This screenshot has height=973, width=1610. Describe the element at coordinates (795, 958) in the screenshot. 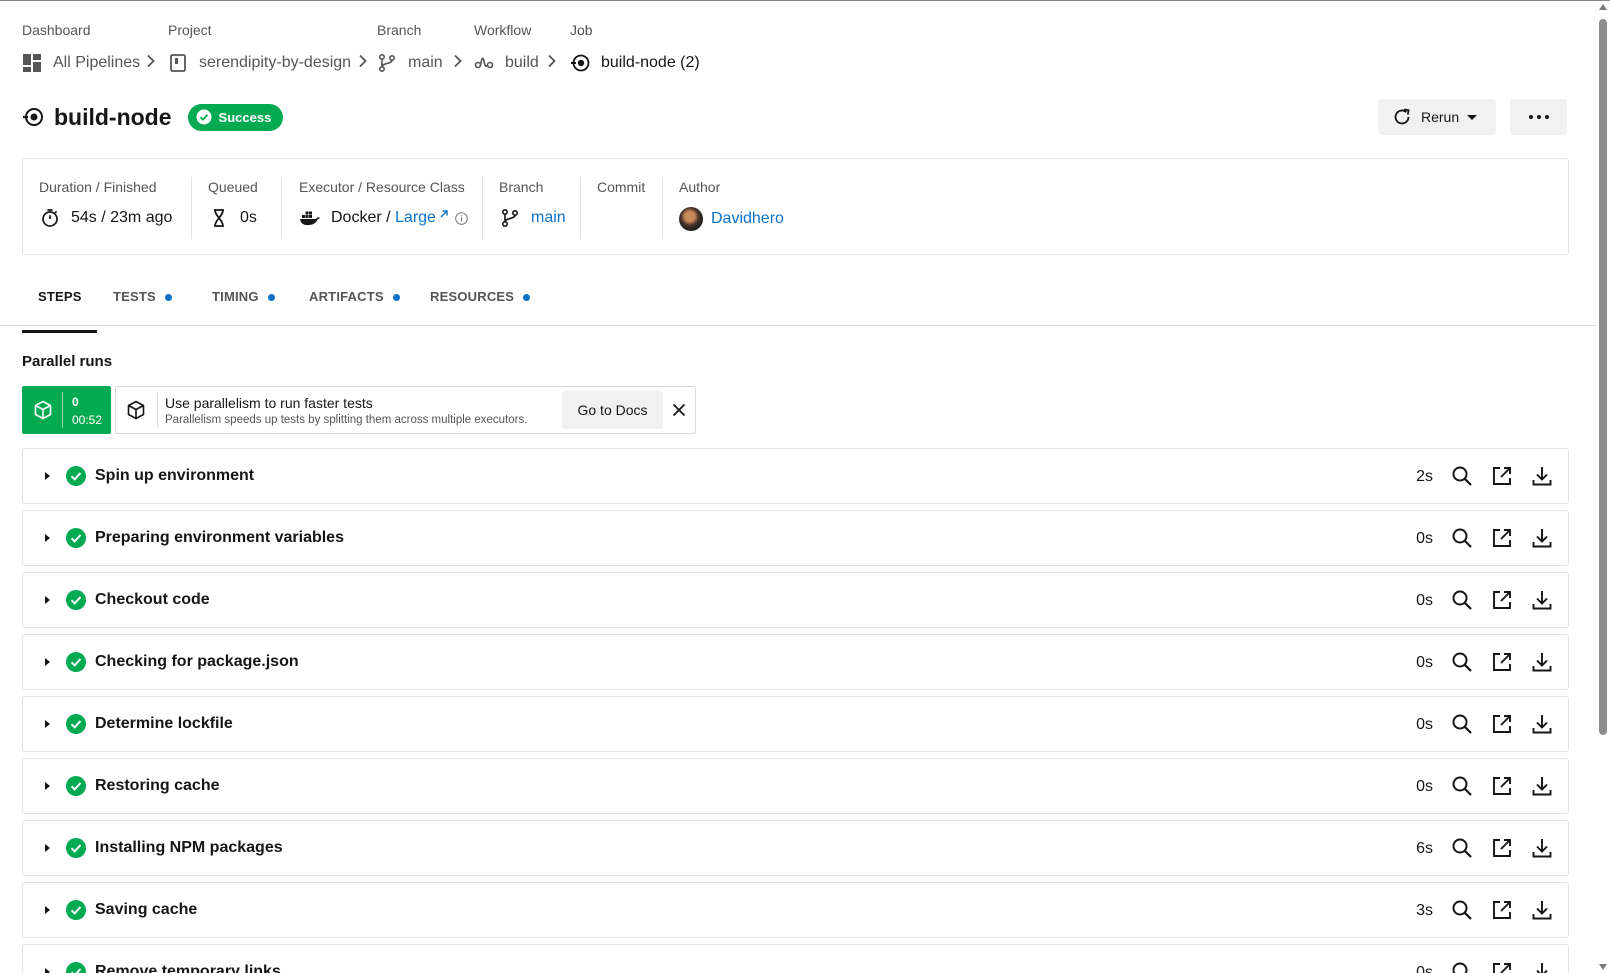

I see `step-row: Remove temporary links 0s` at that location.